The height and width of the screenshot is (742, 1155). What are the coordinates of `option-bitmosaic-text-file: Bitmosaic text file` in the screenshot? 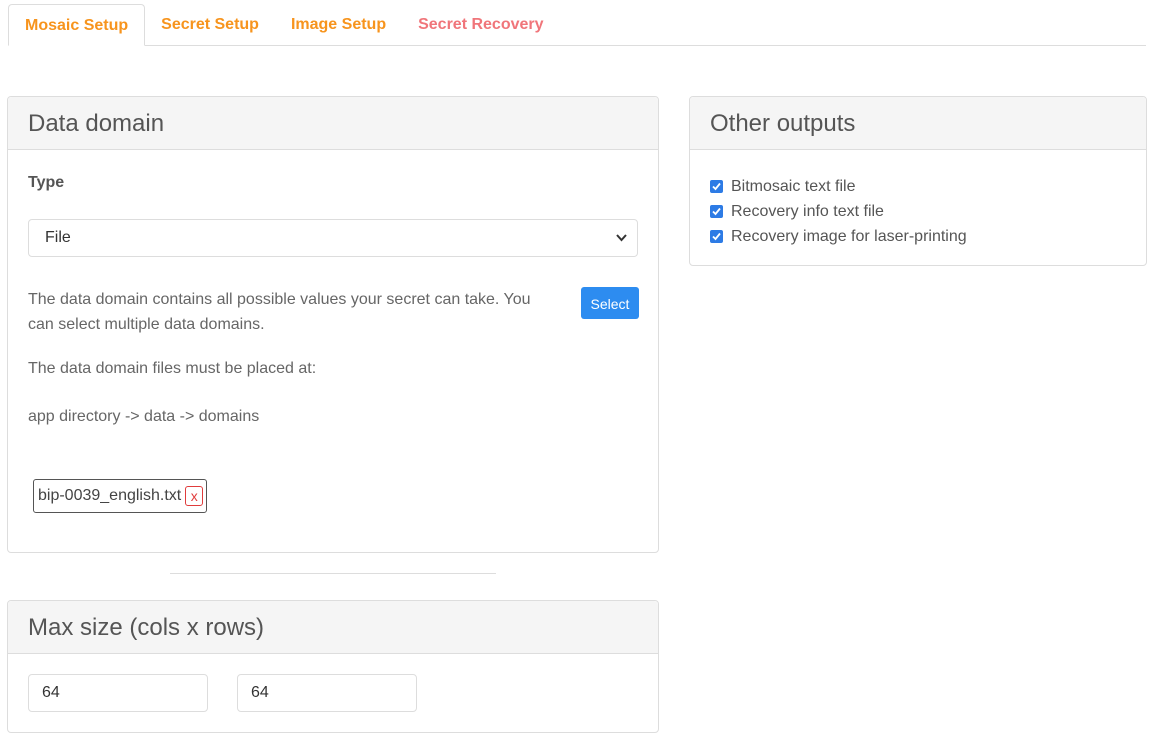 It's located at (838, 186).